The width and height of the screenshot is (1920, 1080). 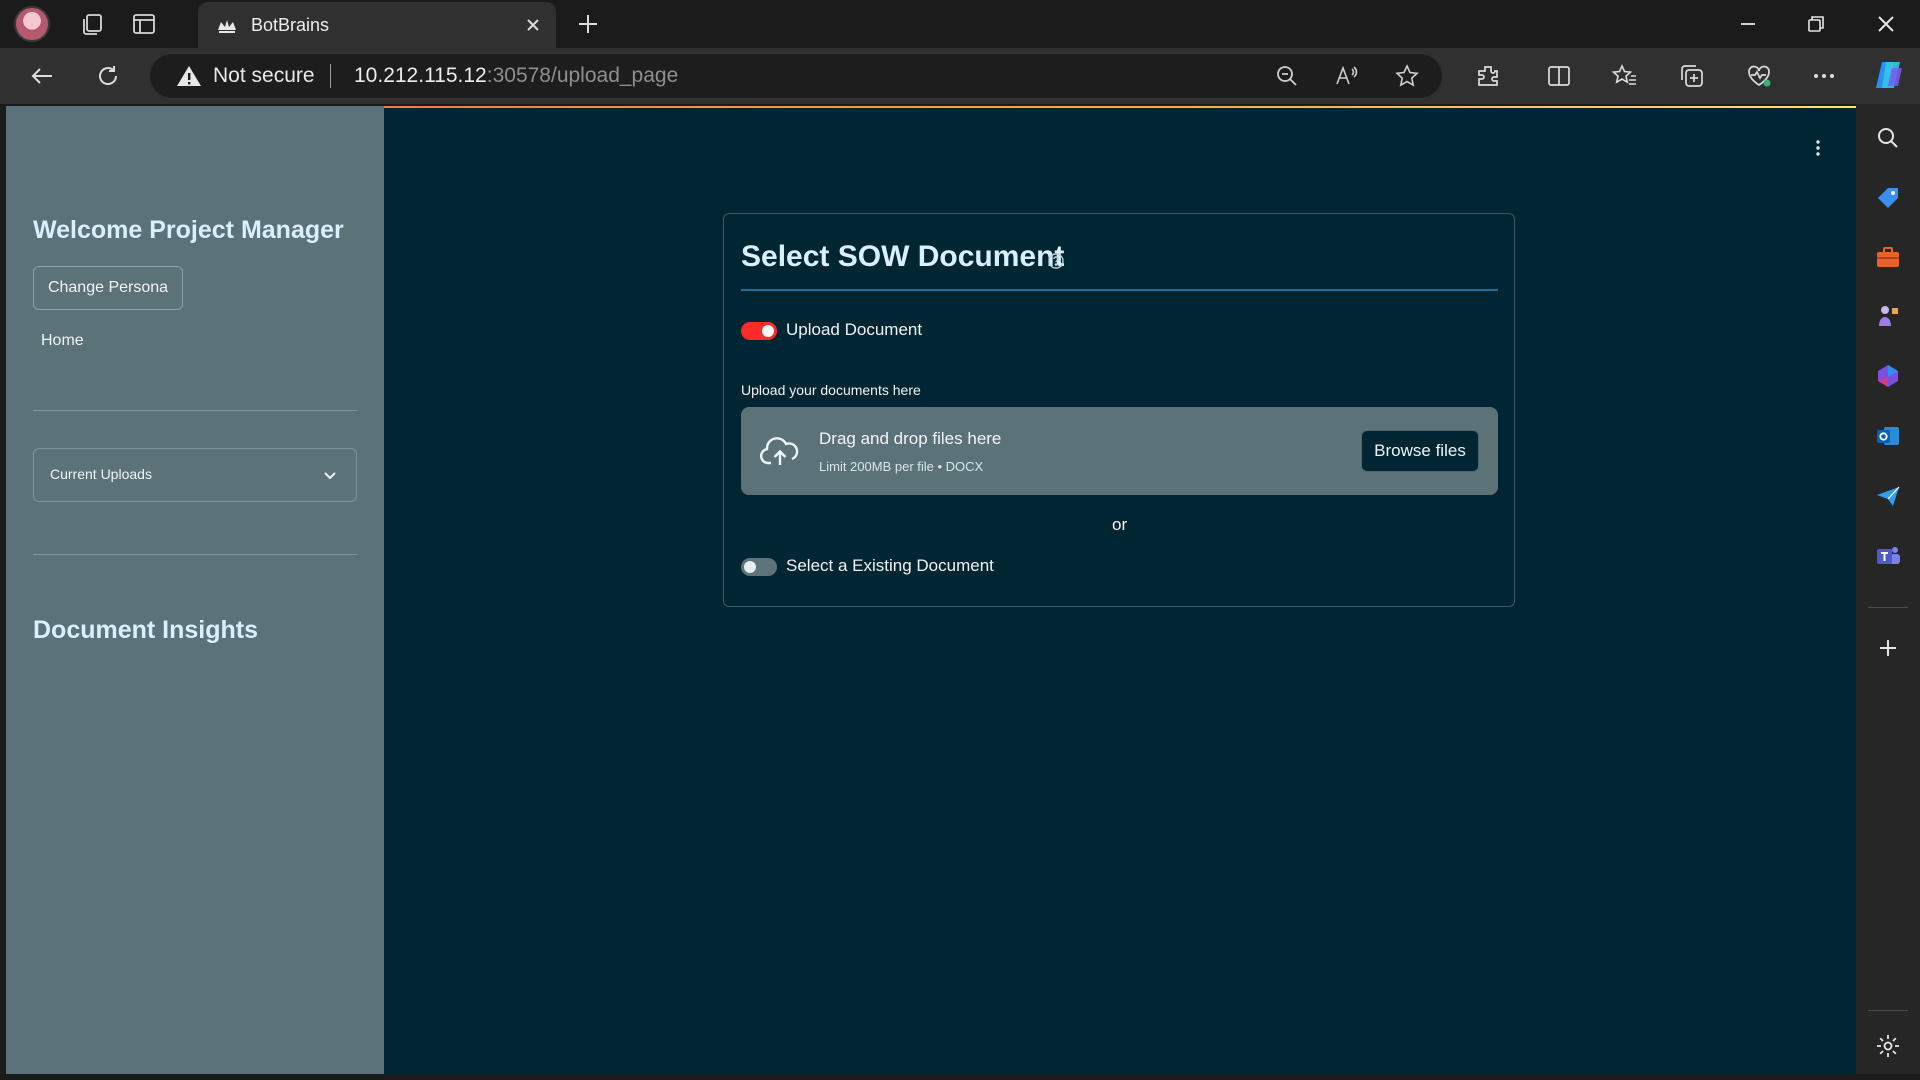 I want to click on tools-briefcase-icon, so click(x=1888, y=258).